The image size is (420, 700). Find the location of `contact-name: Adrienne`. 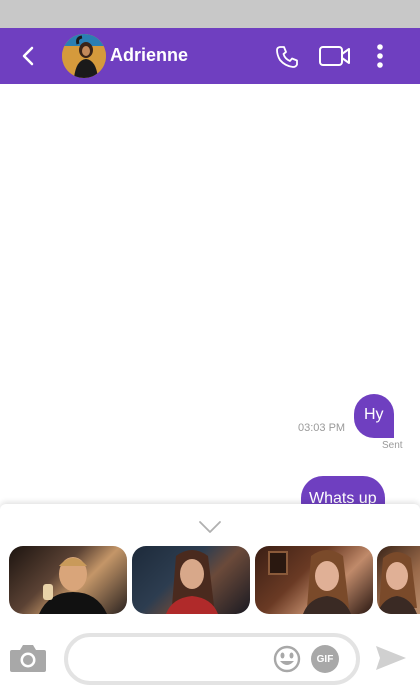

contact-name: Adrienne is located at coordinates (149, 55).